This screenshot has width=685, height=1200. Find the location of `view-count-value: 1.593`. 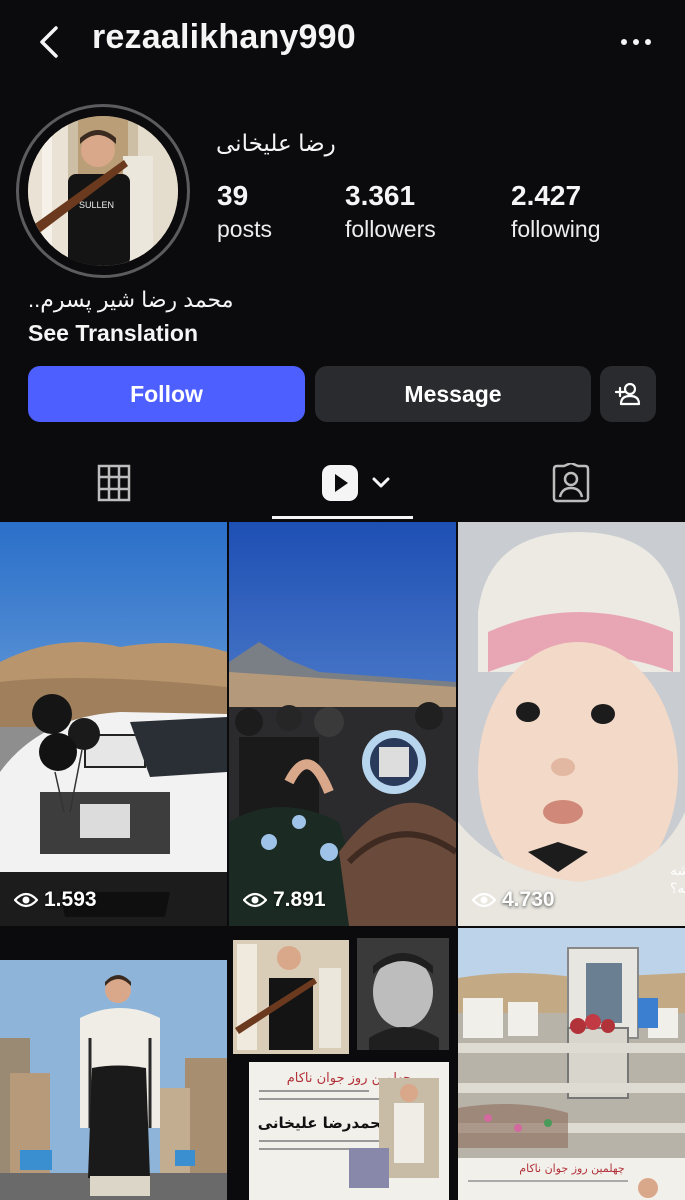

view-count-value: 1.593 is located at coordinates (70, 899).